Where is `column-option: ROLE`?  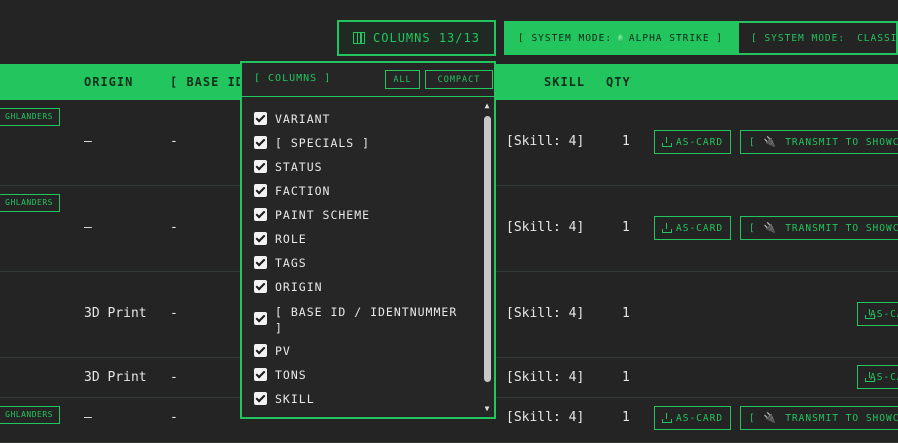
column-option: ROLE is located at coordinates (361, 239).